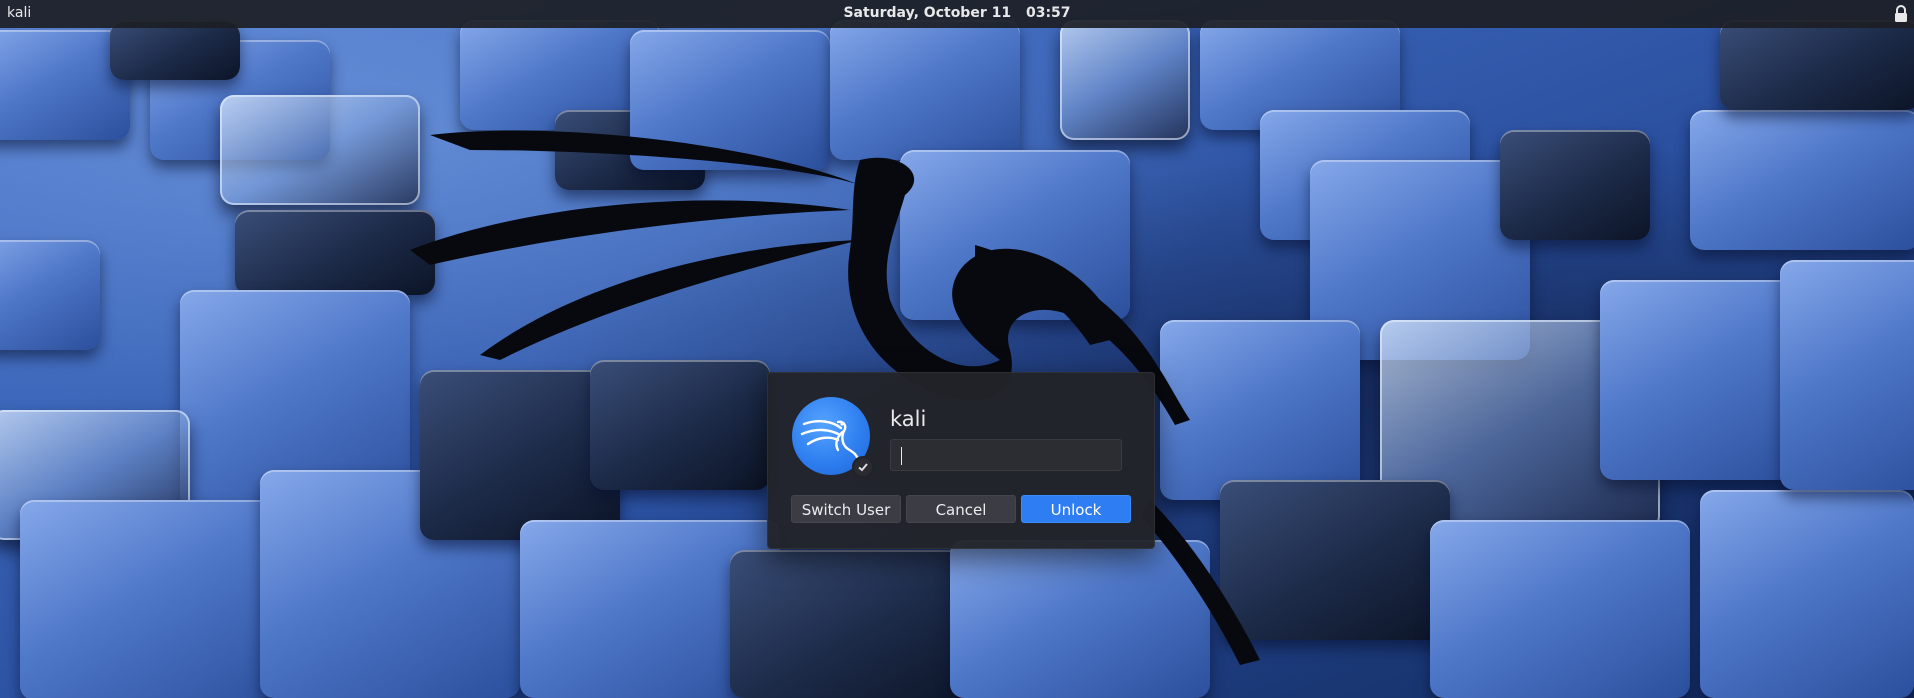 This screenshot has width=1914, height=698. Describe the element at coordinates (846, 509) in the screenshot. I see `switch-user-button: Switch User` at that location.